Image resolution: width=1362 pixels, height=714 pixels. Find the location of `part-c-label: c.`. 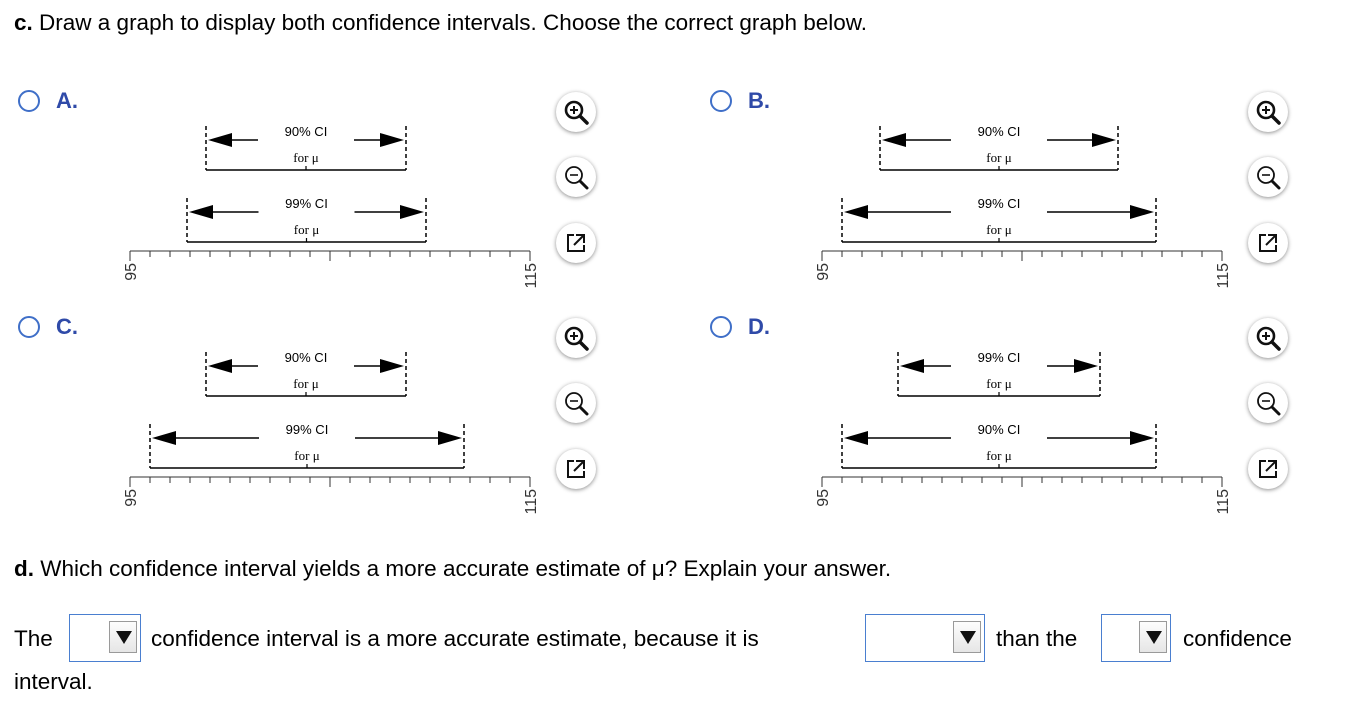

part-c-label: c. is located at coordinates (23, 22).